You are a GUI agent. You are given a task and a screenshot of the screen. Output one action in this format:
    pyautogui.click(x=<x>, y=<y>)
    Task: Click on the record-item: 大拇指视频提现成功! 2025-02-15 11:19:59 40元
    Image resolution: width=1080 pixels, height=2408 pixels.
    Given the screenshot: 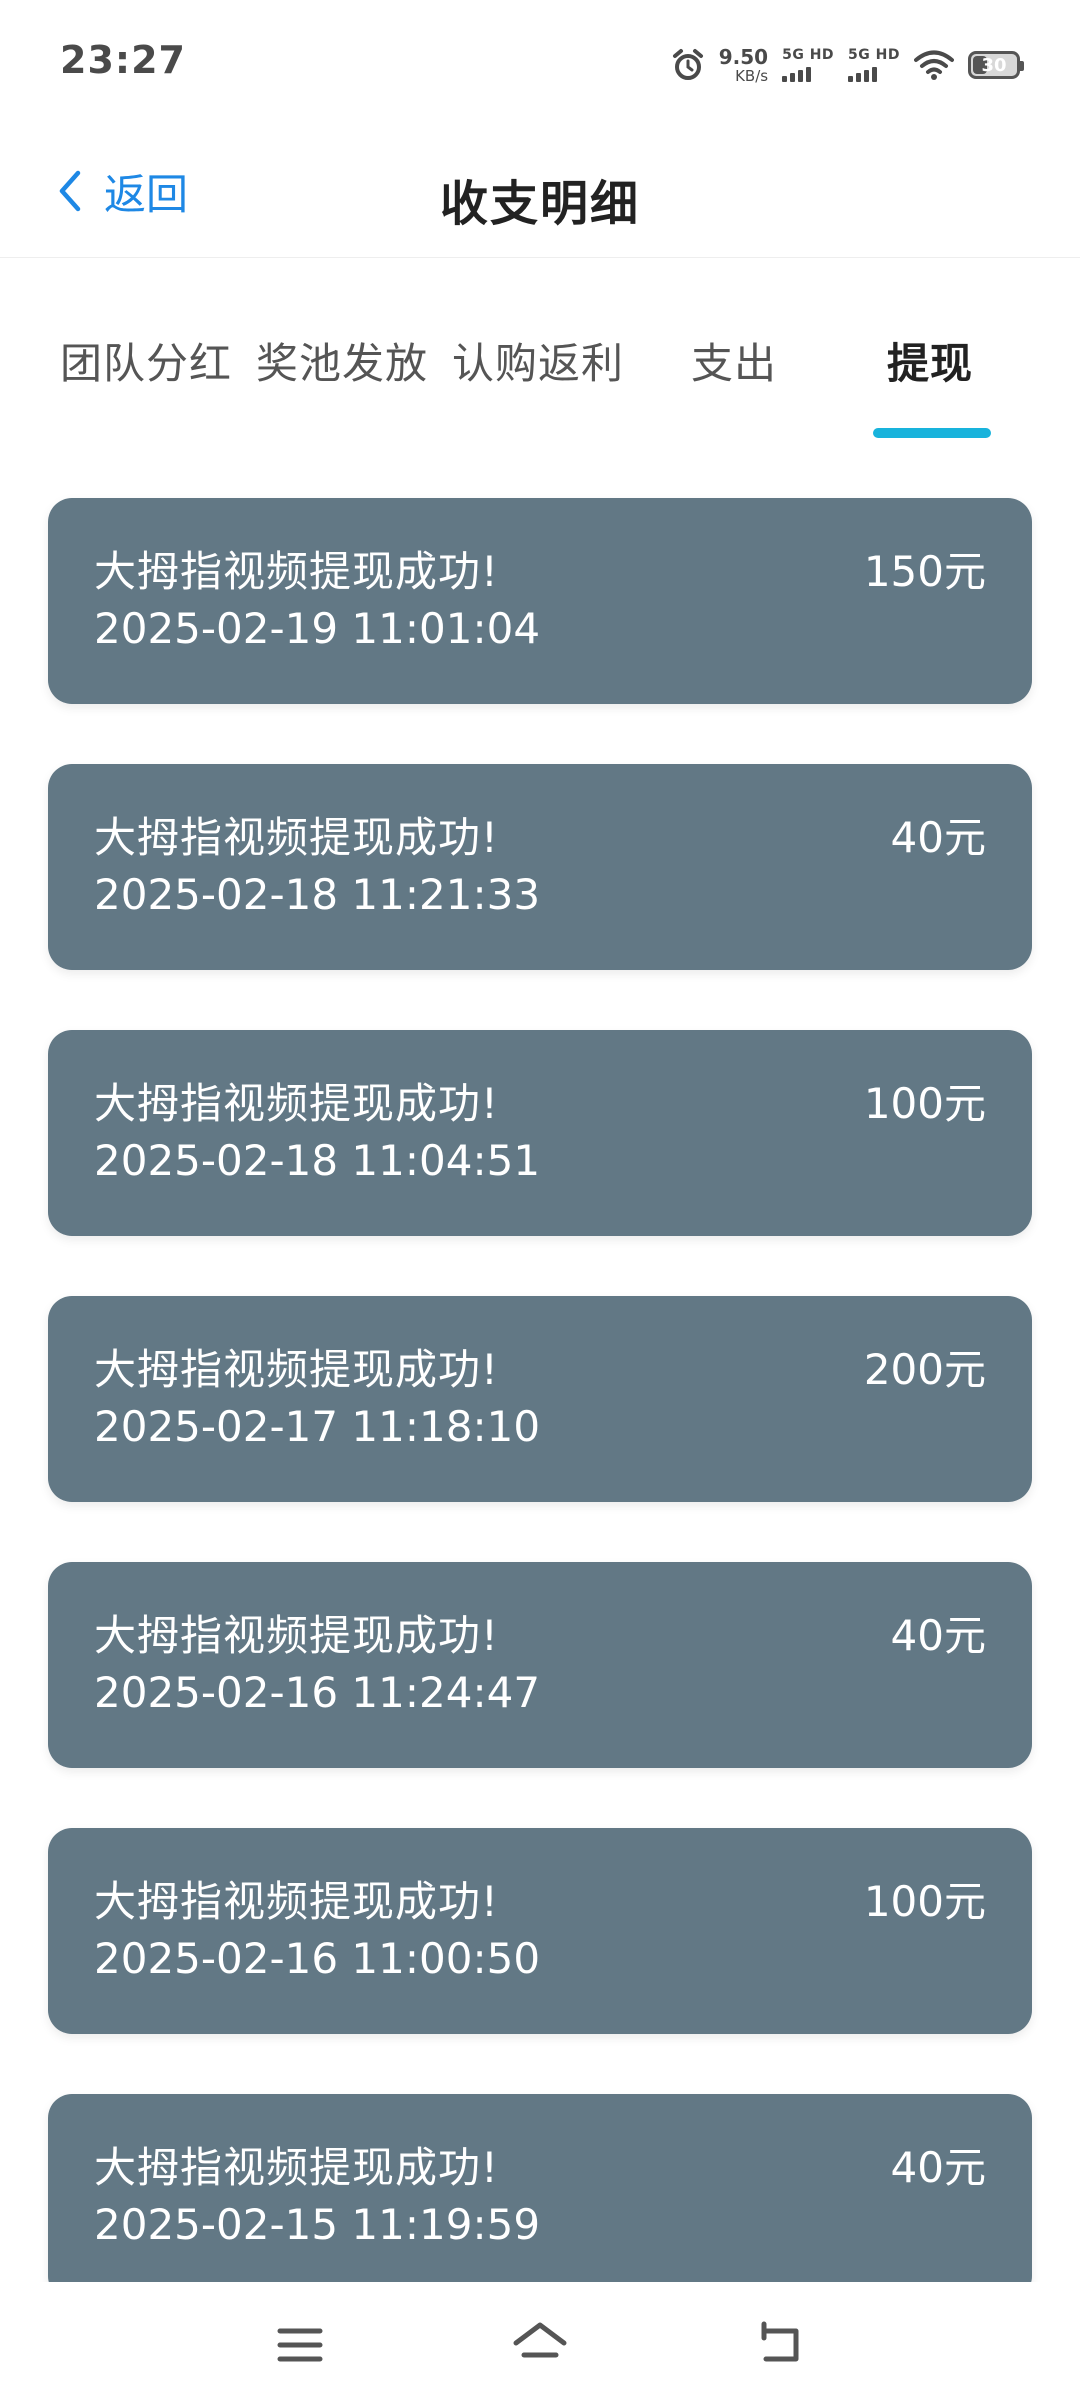 What is the action you would take?
    pyautogui.click(x=540, y=2197)
    